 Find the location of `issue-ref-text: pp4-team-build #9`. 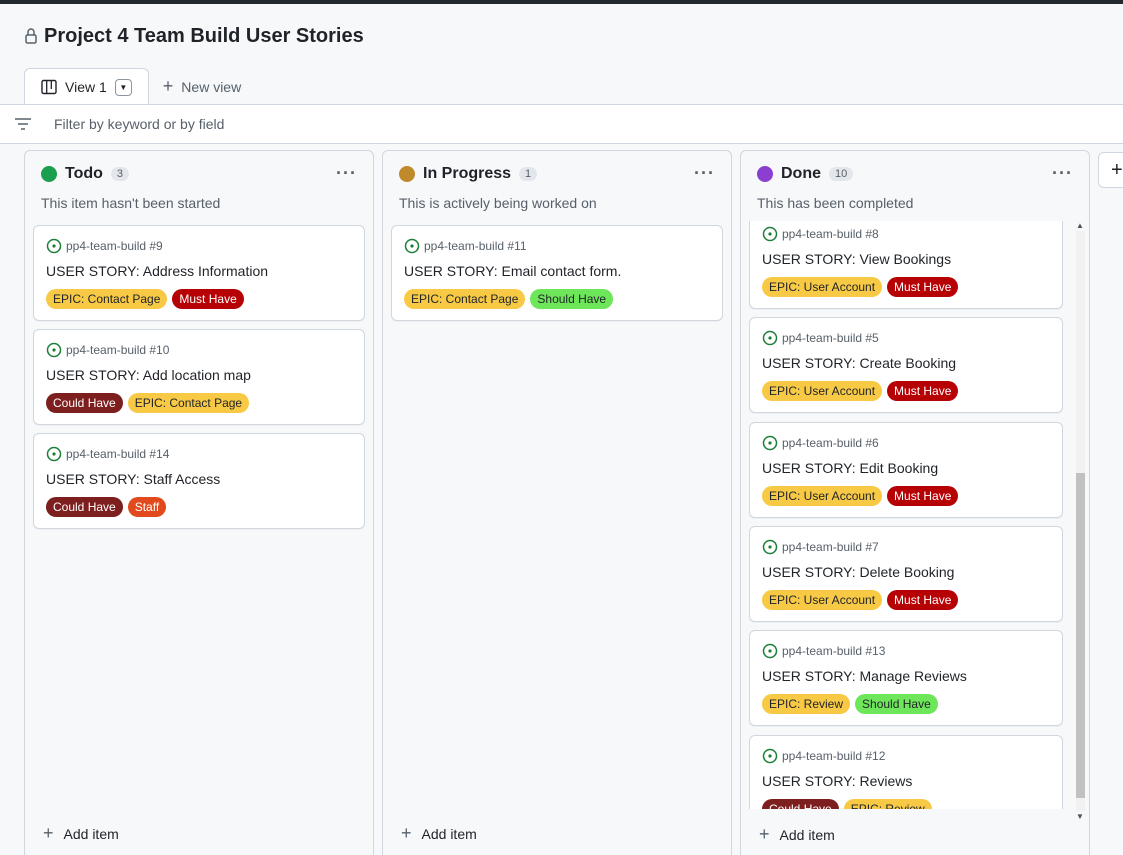

issue-ref-text: pp4-team-build #9 is located at coordinates (114, 246).